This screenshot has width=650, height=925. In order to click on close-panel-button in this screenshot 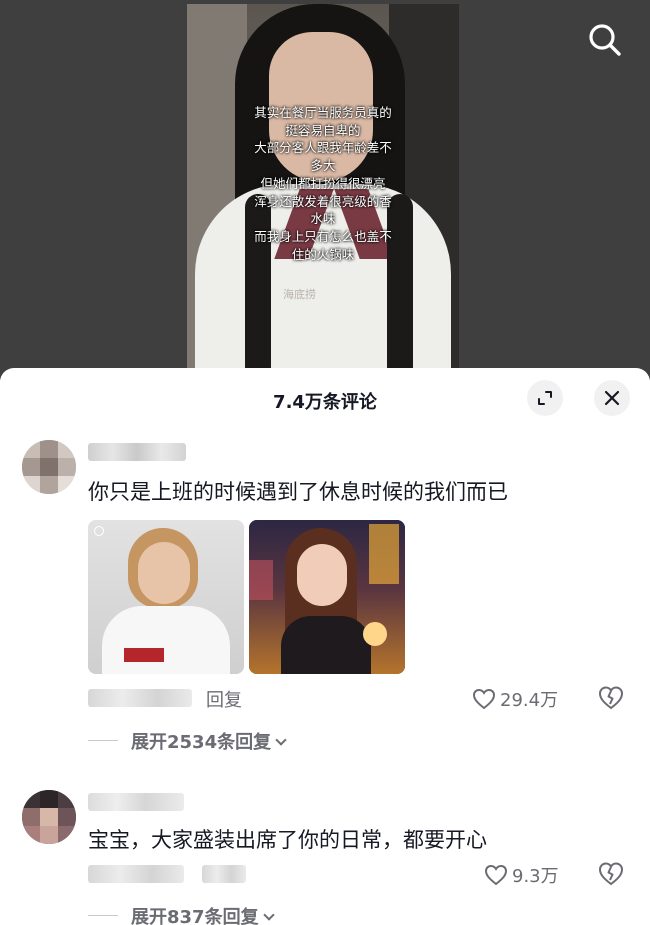, I will do `click(612, 398)`.